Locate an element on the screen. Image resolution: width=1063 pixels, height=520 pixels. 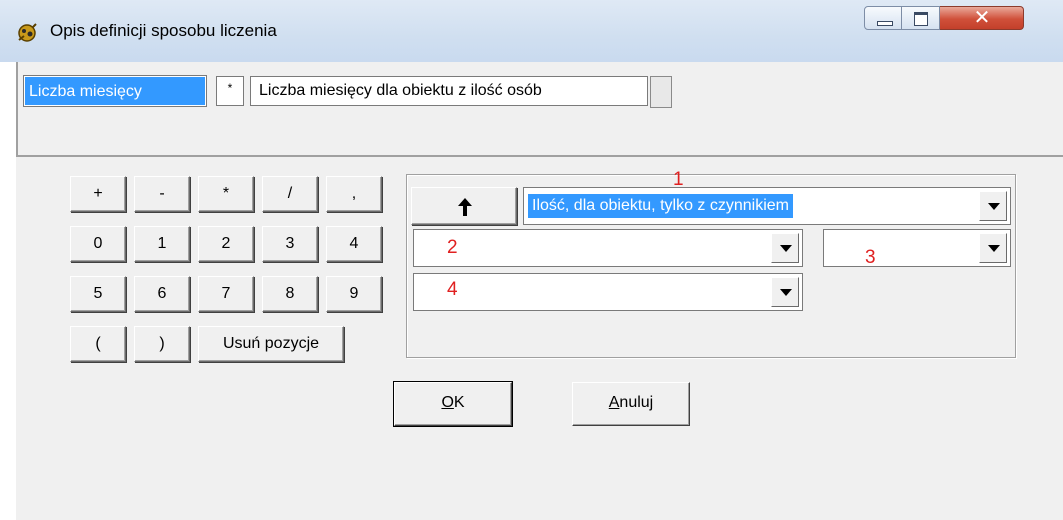
maximize-icon is located at coordinates (921, 19).